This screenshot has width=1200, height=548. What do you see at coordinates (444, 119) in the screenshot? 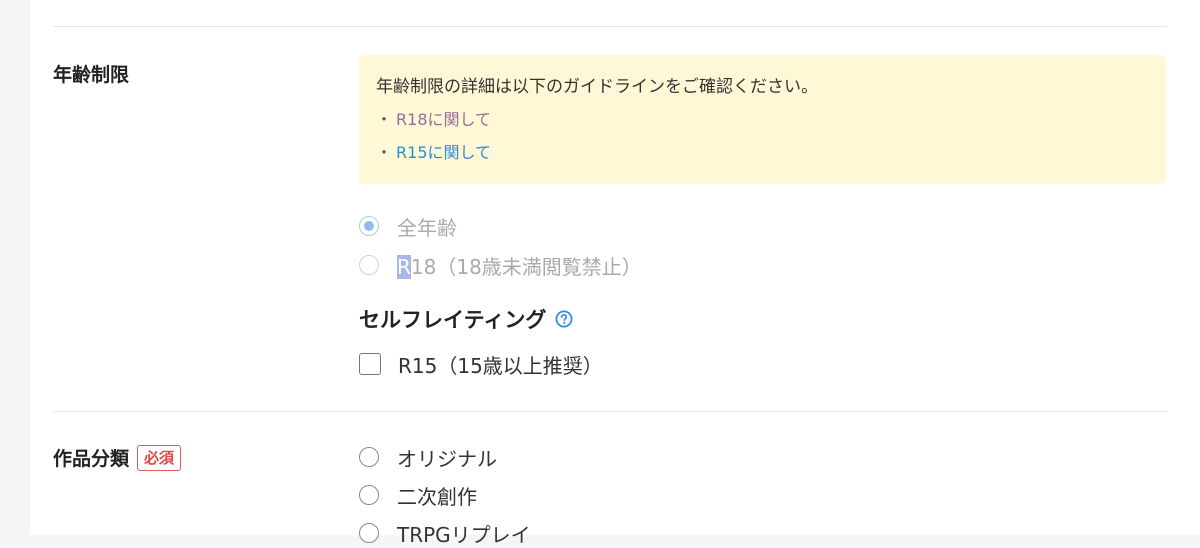
I see `r18-guideline-link-label: R18に関して` at bounding box center [444, 119].